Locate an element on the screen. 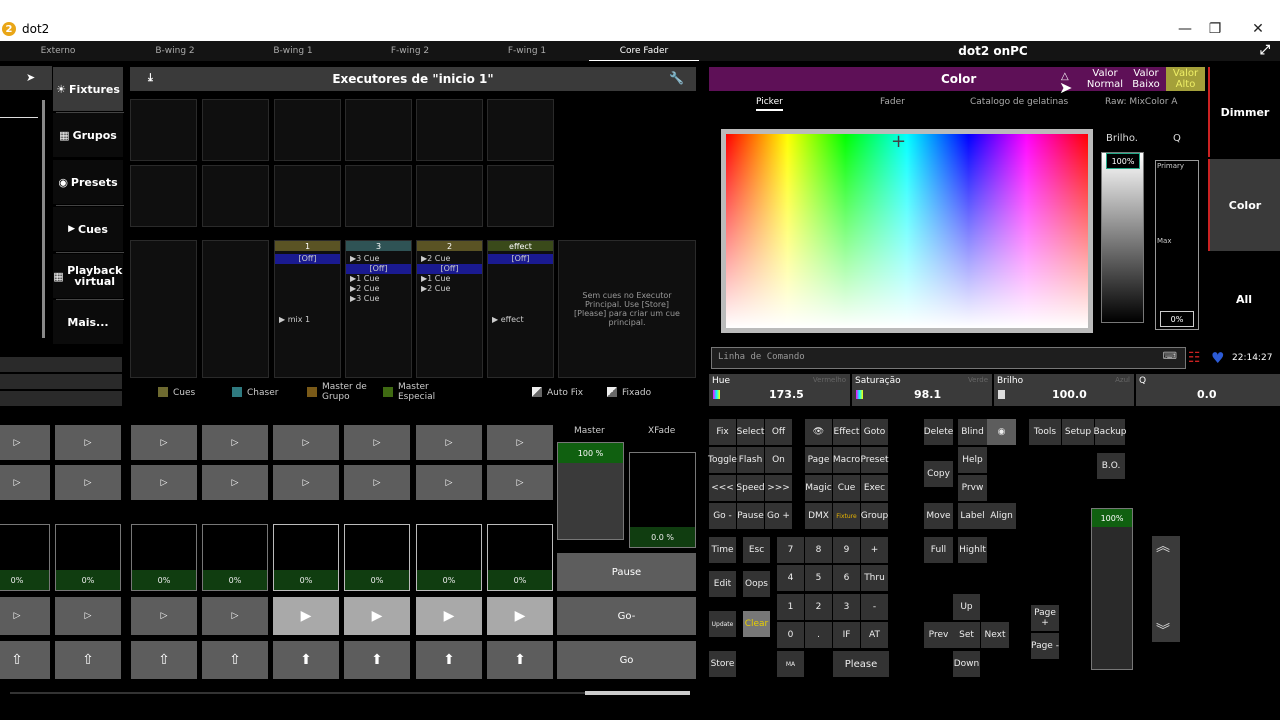 Image resolution: width=1280 pixels, height=720 pixels. clear-key: Clear is located at coordinates (756, 624).